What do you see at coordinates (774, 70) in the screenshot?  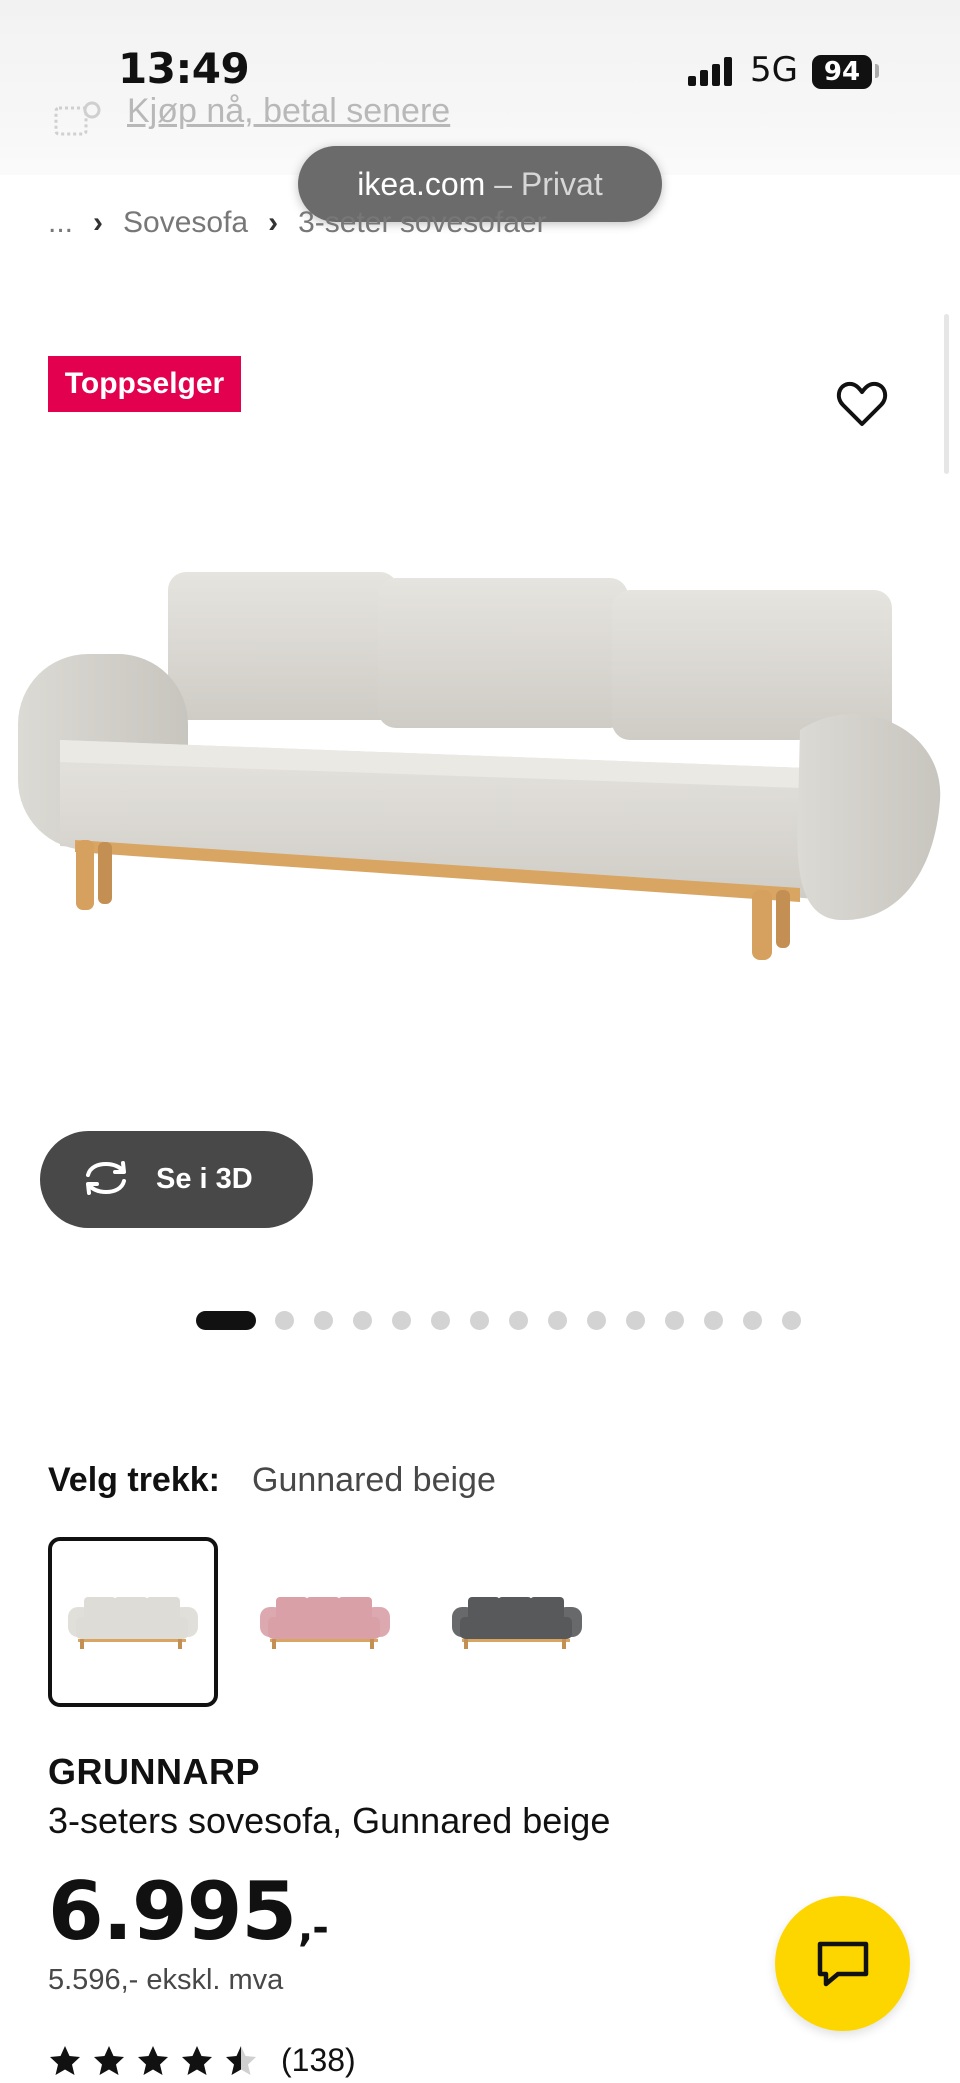 I see `network-type: 5G` at bounding box center [774, 70].